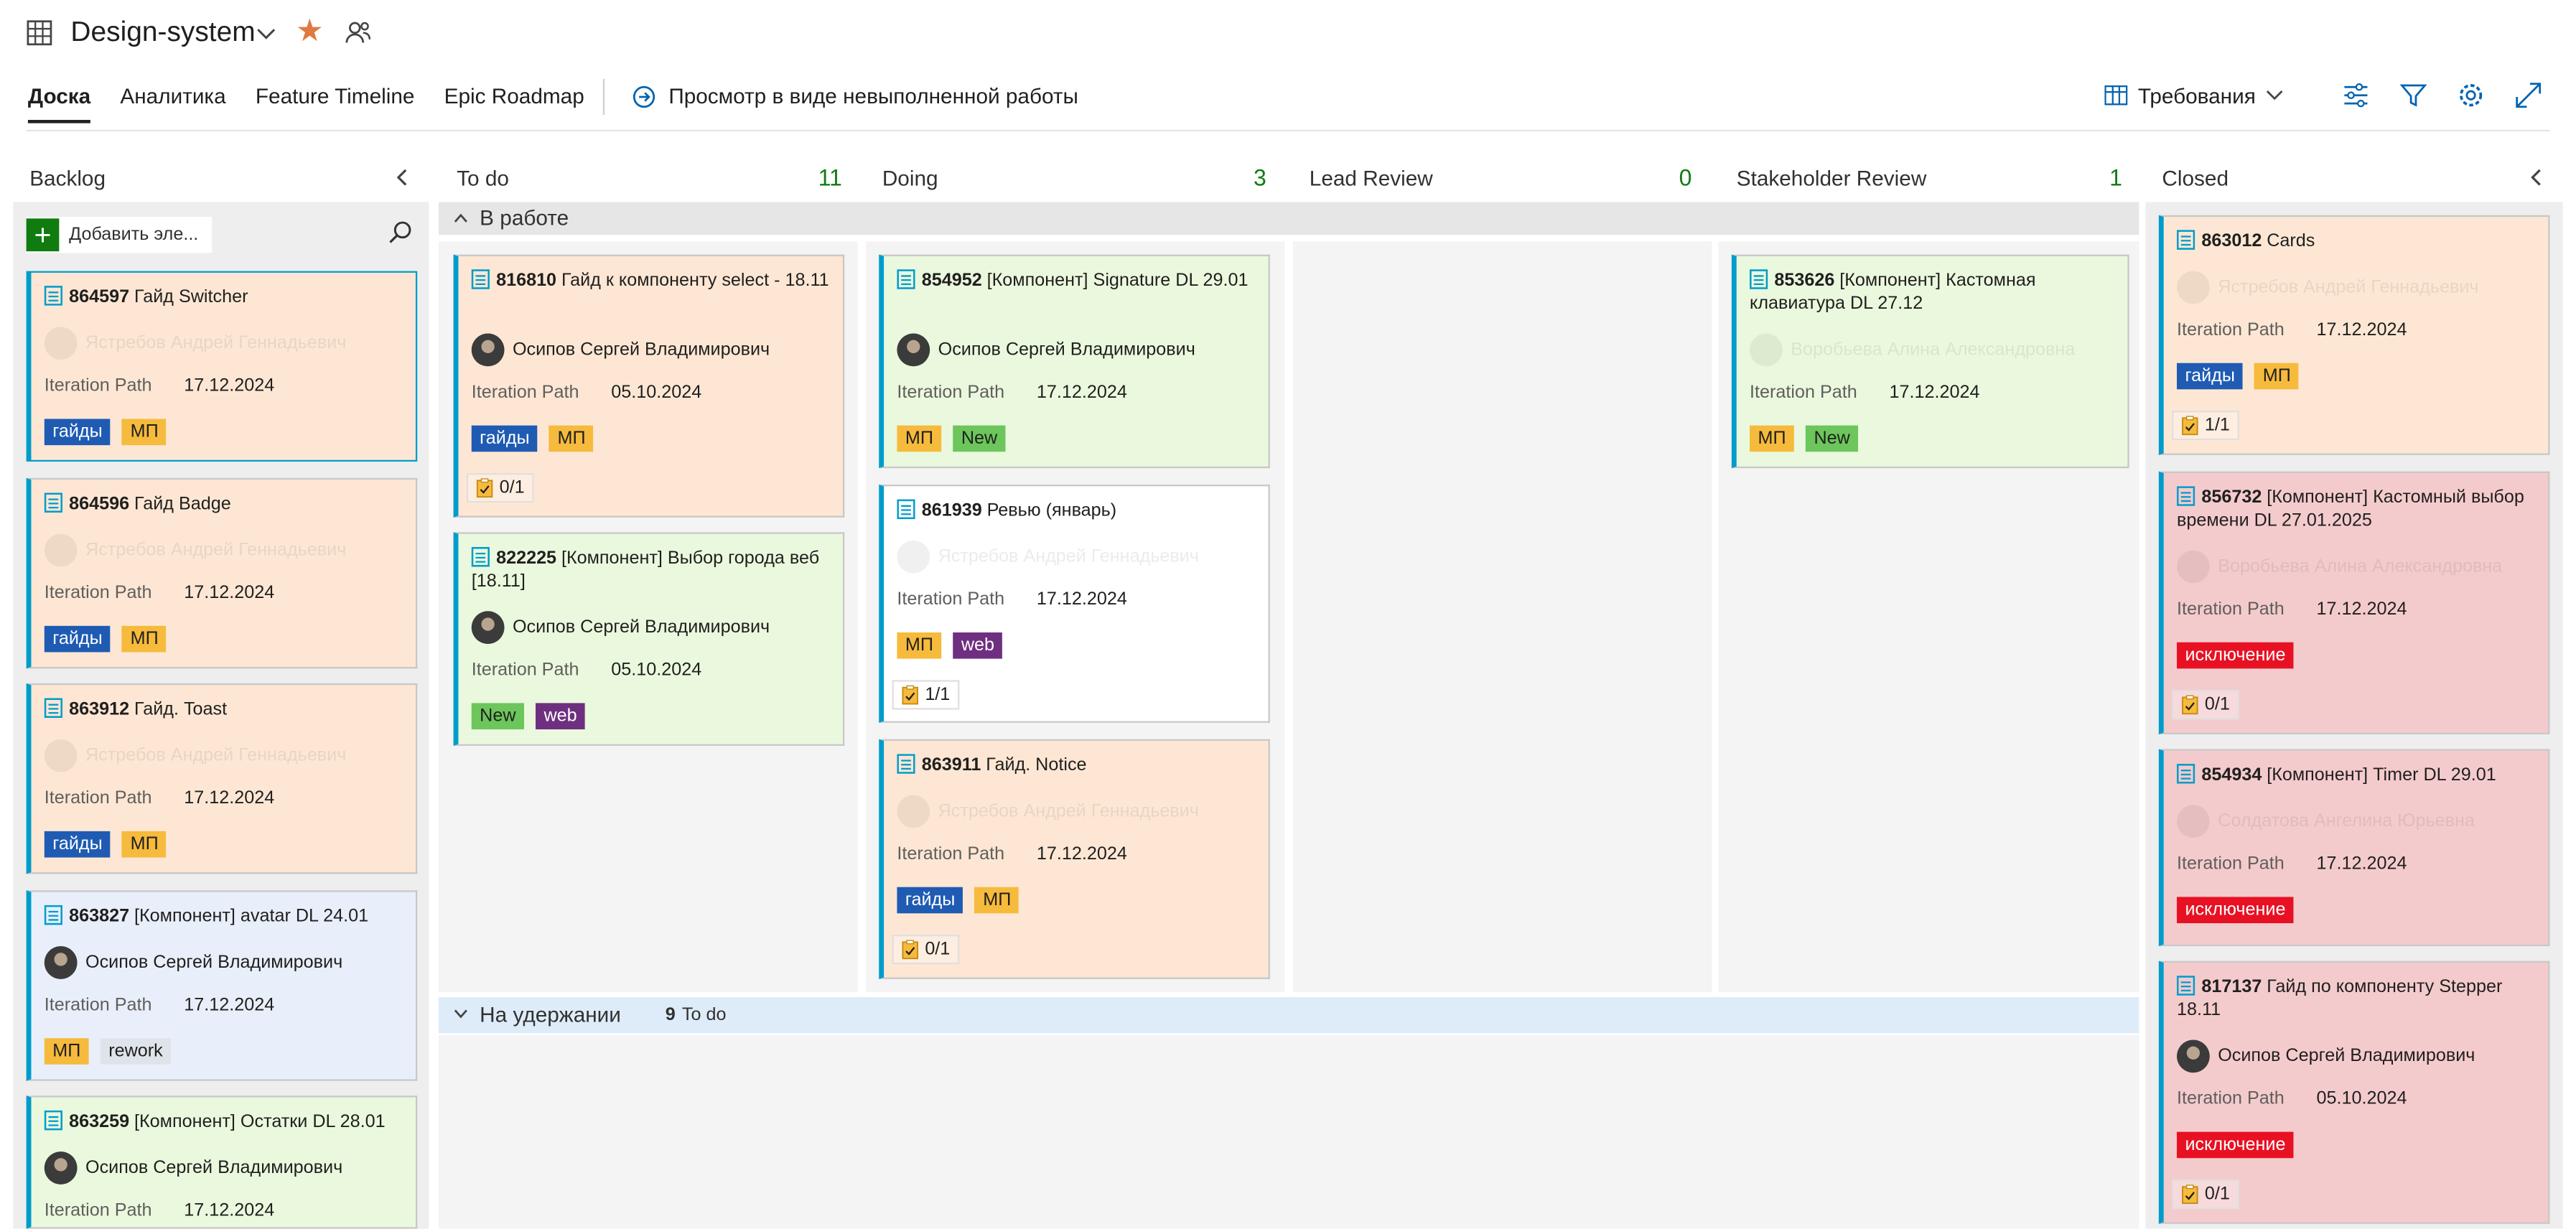 Image resolution: width=2576 pixels, height=1229 pixels. What do you see at coordinates (223, 503) in the screenshot?
I see `card-title: 864596 Гайд Badge` at bounding box center [223, 503].